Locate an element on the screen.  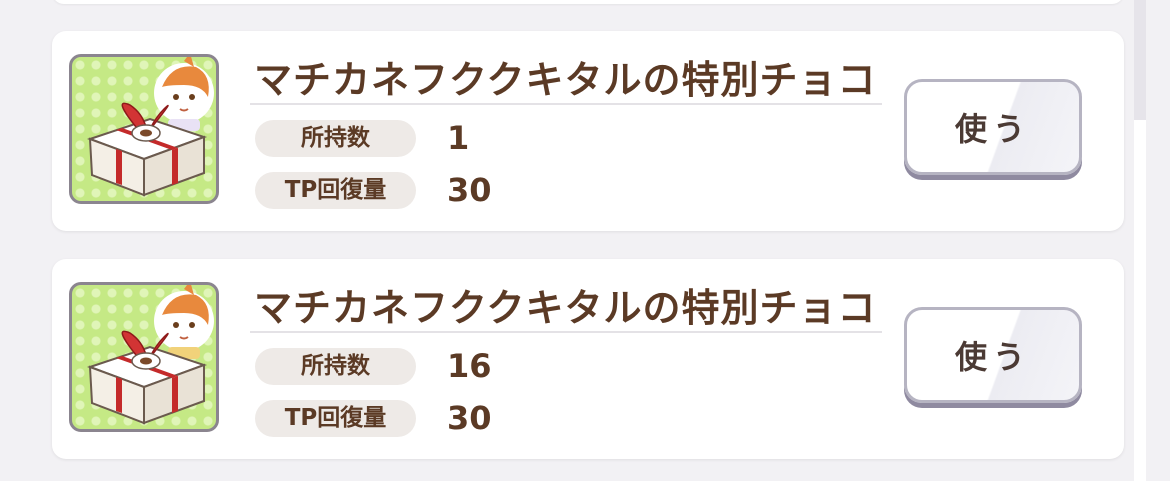
stat-value-quantity: 1 is located at coordinates (458, 138).